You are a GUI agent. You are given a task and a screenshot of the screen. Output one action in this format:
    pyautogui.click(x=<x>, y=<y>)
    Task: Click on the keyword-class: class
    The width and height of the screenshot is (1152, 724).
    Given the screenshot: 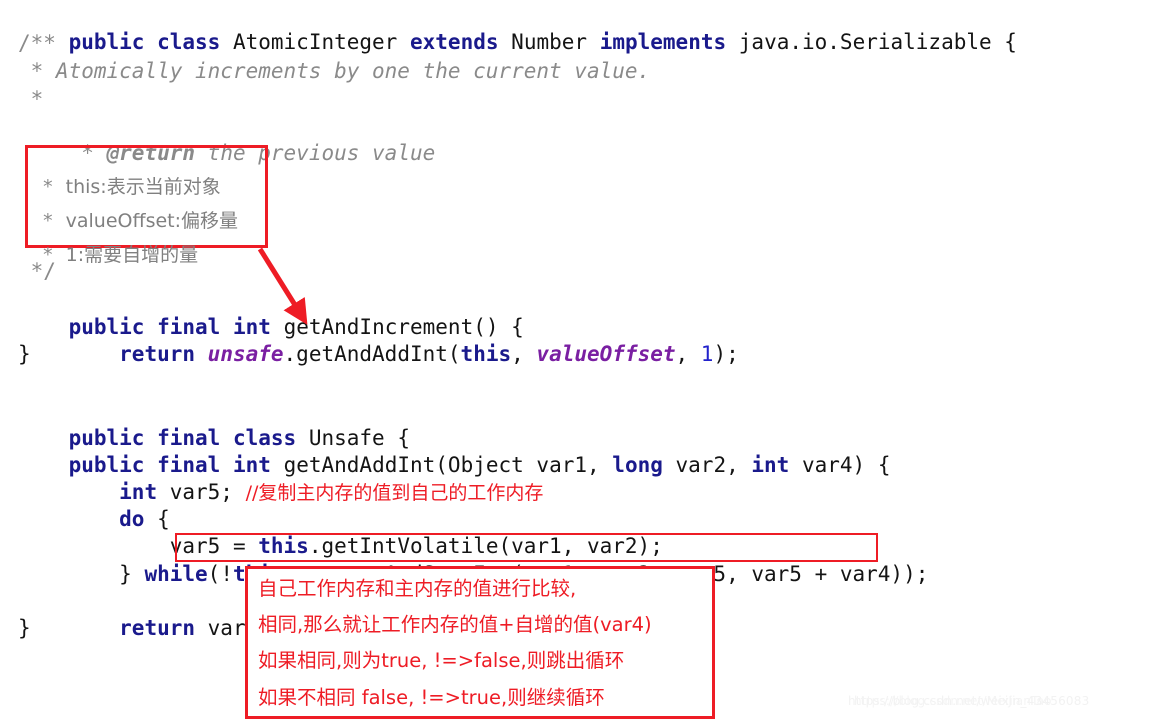 What is the action you would take?
    pyautogui.click(x=189, y=42)
    